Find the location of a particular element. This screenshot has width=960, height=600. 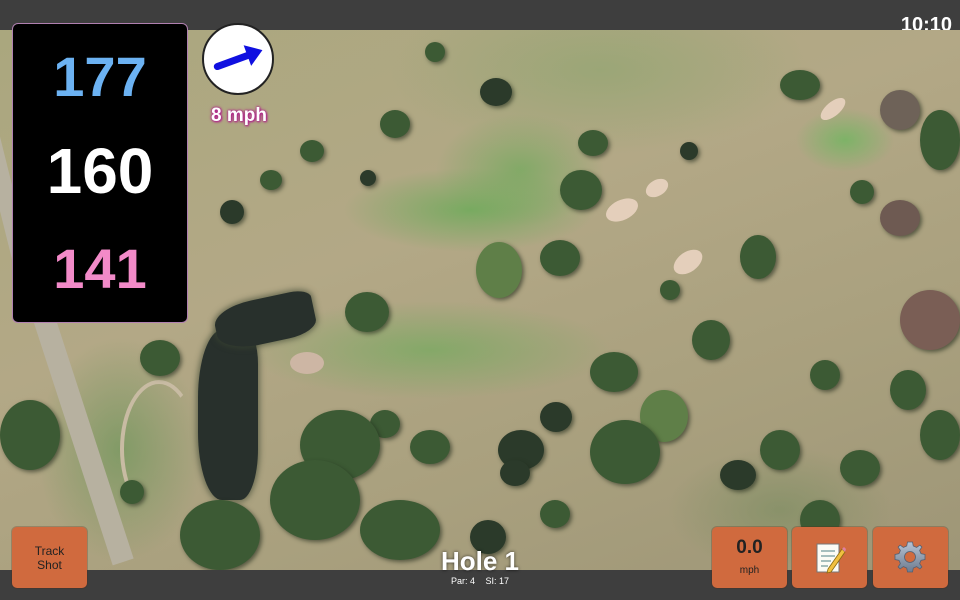

track-shot-button: Track Shot is located at coordinates (49, 557).